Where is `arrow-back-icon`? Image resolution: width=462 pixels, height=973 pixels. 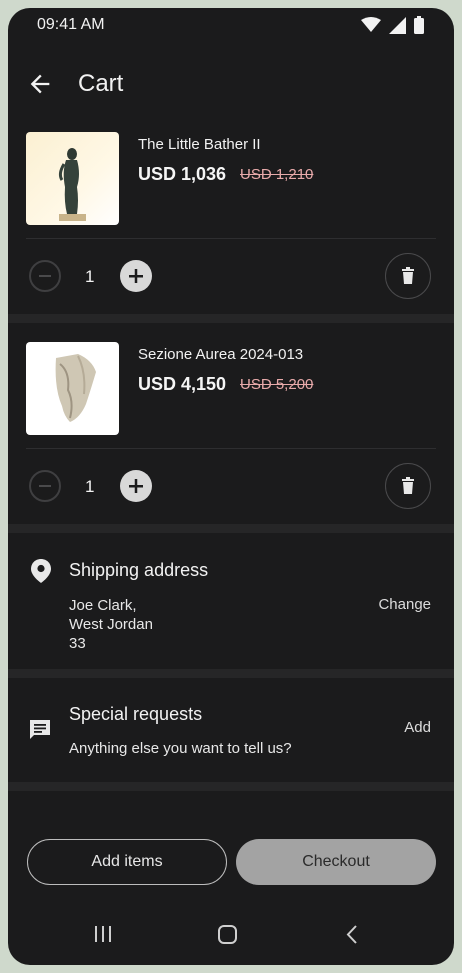
arrow-back-icon is located at coordinates (40, 84).